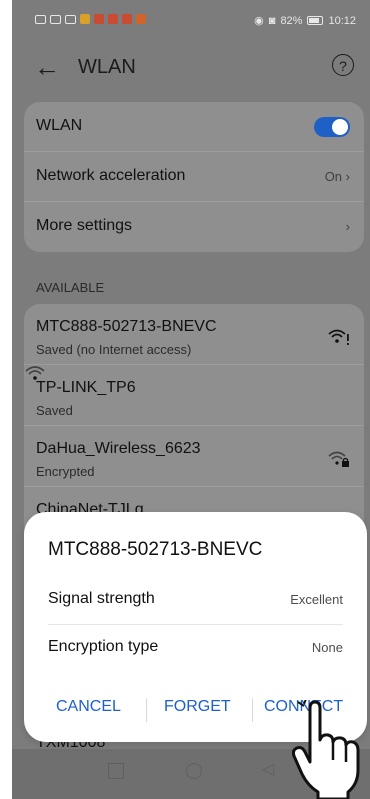  Describe the element at coordinates (155, 549) in the screenshot. I see `dialog-title: MTC888-502713-BNEVC` at that location.